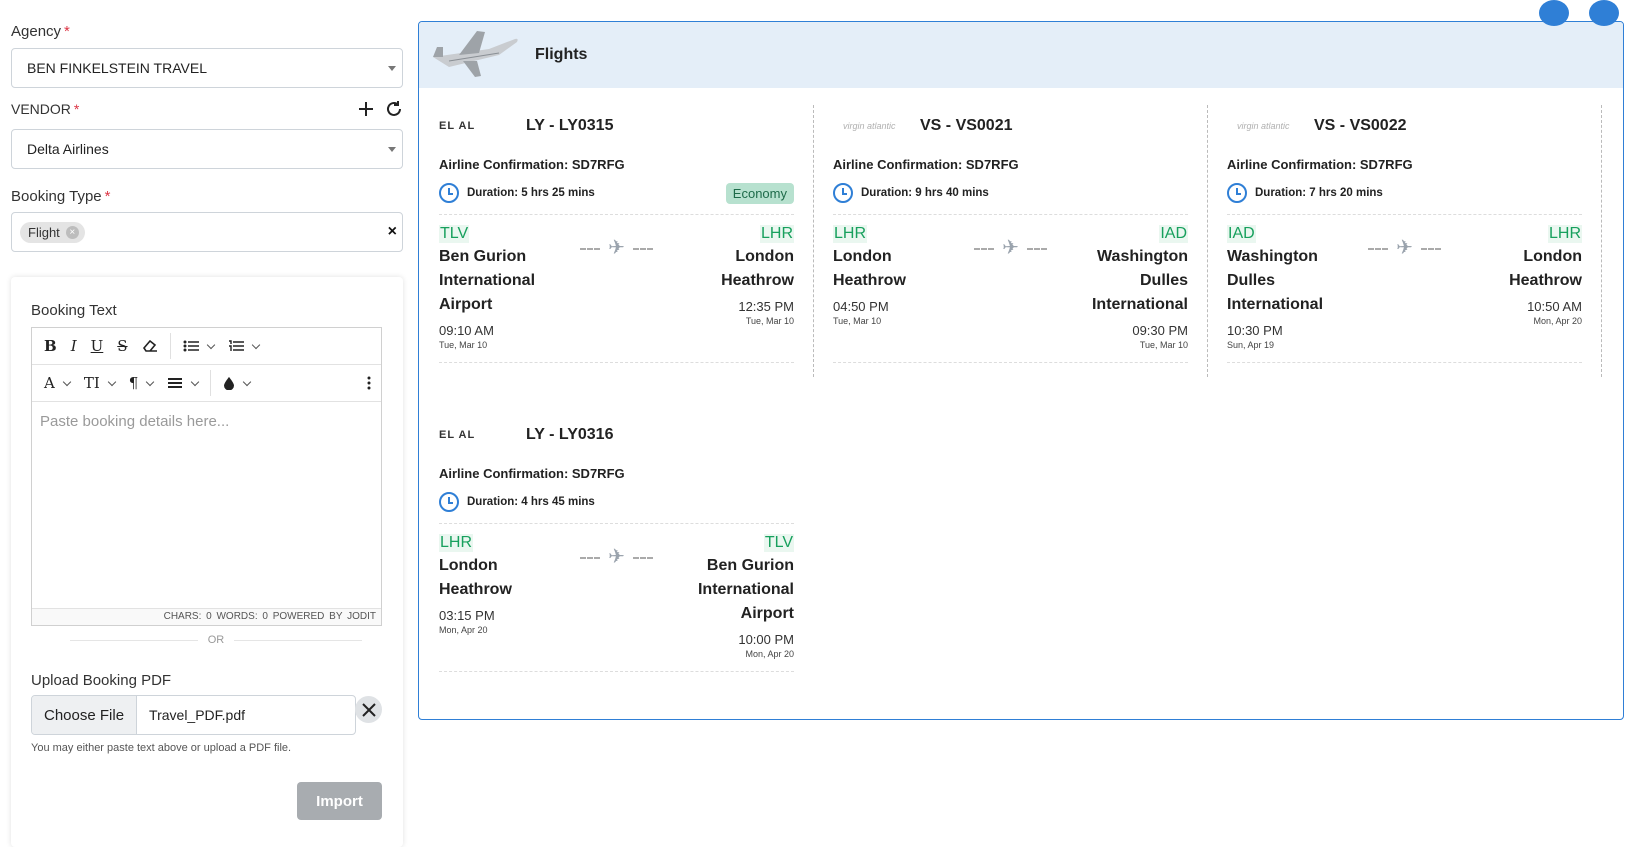 This screenshot has width=1630, height=847. I want to click on segment-header: virgin atlantic VS - VS0022, so click(1404, 126).